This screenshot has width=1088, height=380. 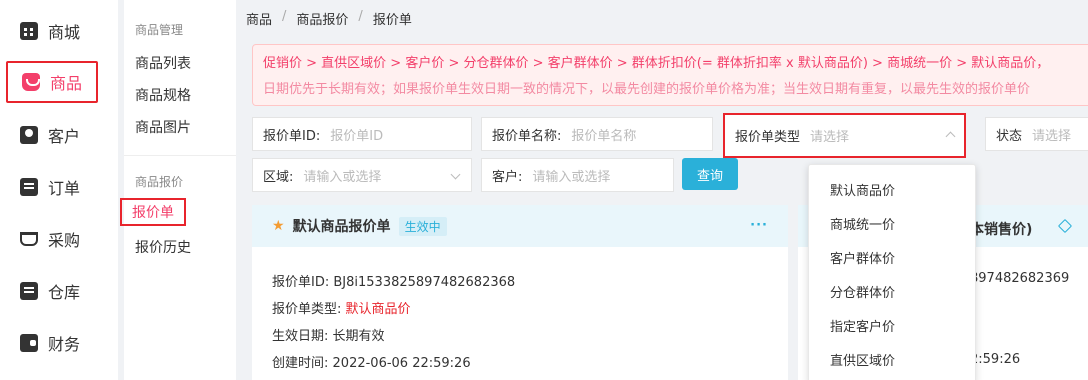 I want to click on quote-type-row: 报价单类型: 默认商品价, so click(x=341, y=307).